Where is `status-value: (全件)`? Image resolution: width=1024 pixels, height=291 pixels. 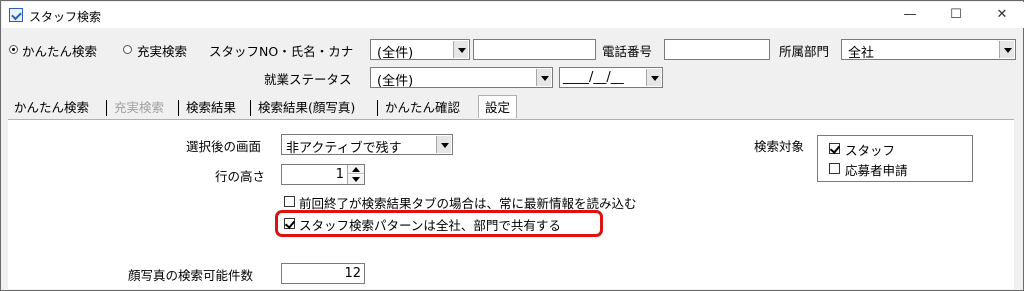 status-value: (全件) is located at coordinates (395, 81).